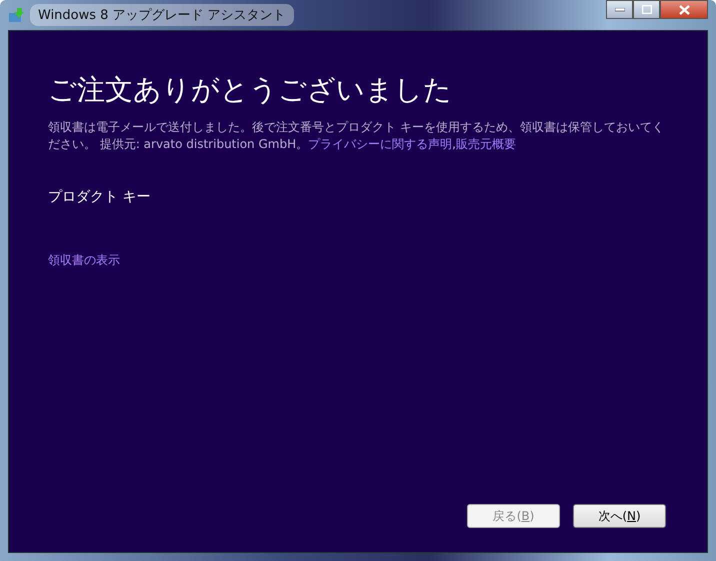  Describe the element at coordinates (356, 136) in the screenshot. I see `description-text: 領収書は電子メールで送付しました。後で注文番号とプロダクト キーを使用するため、領収書は保管しておいてください。 提供元: arvato distribution GmbH。プライバシーに関する声明,販売元概要` at that location.